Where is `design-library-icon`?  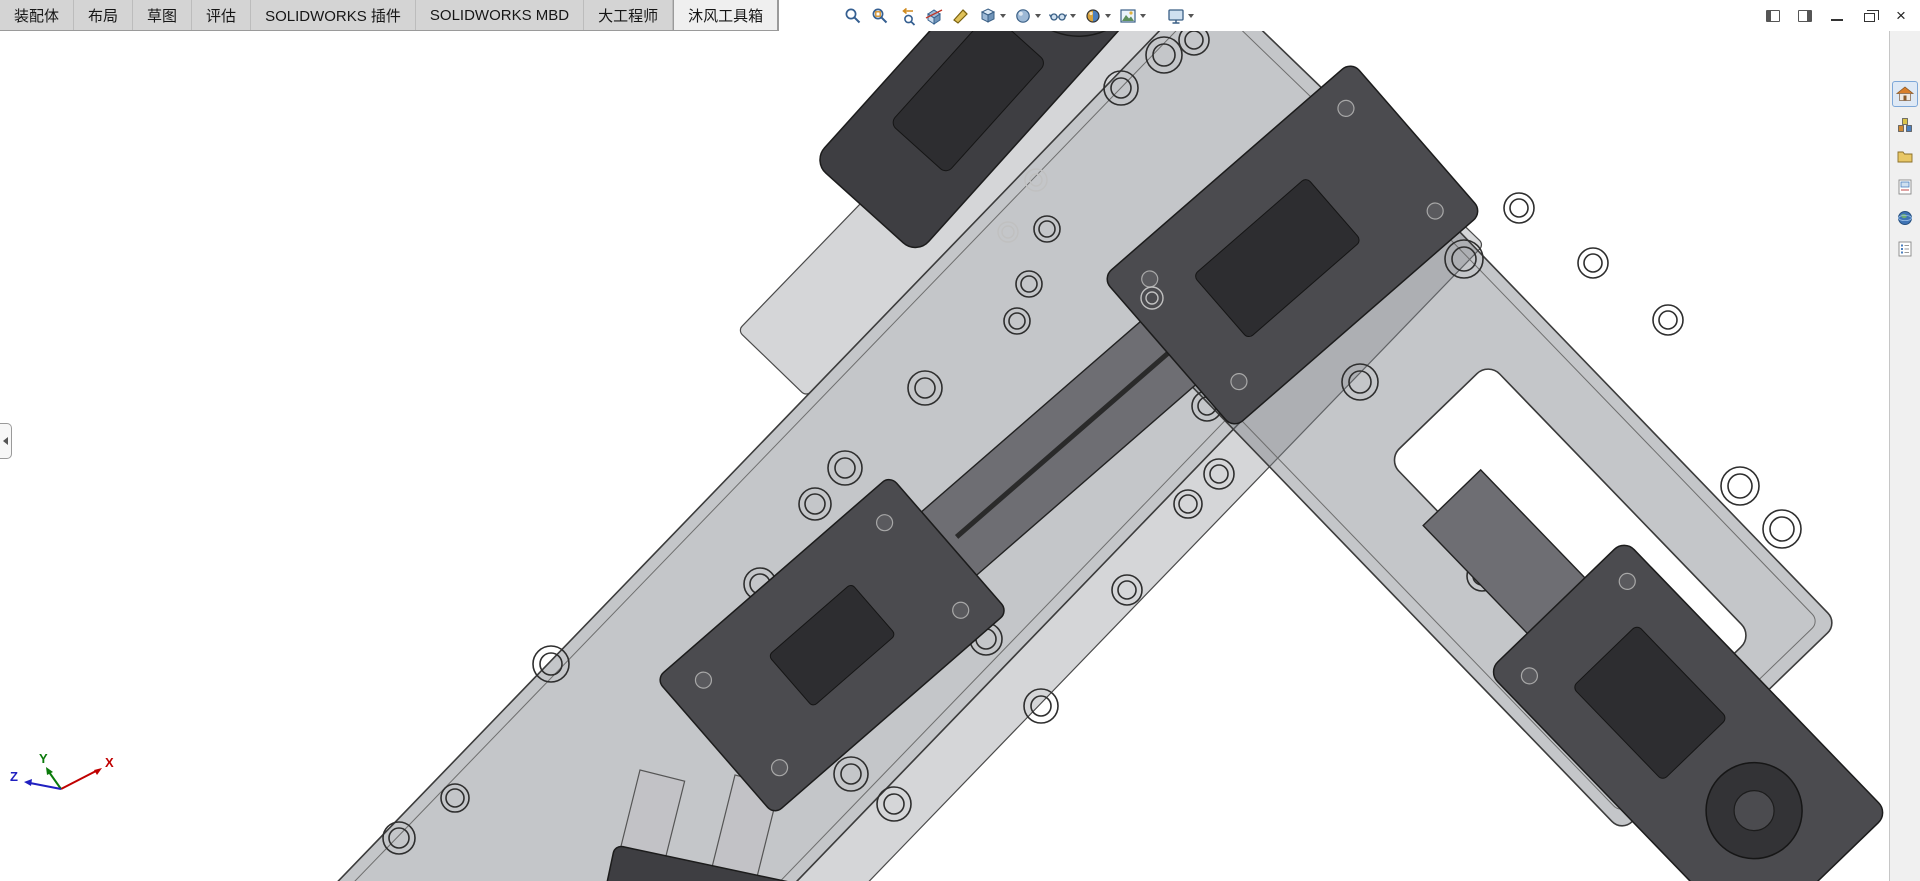 design-library-icon is located at coordinates (1905, 125).